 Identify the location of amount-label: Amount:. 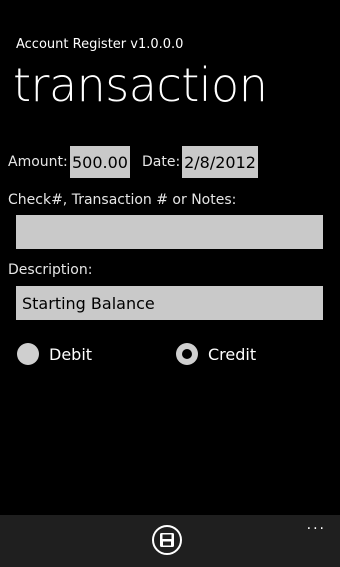
(38, 162).